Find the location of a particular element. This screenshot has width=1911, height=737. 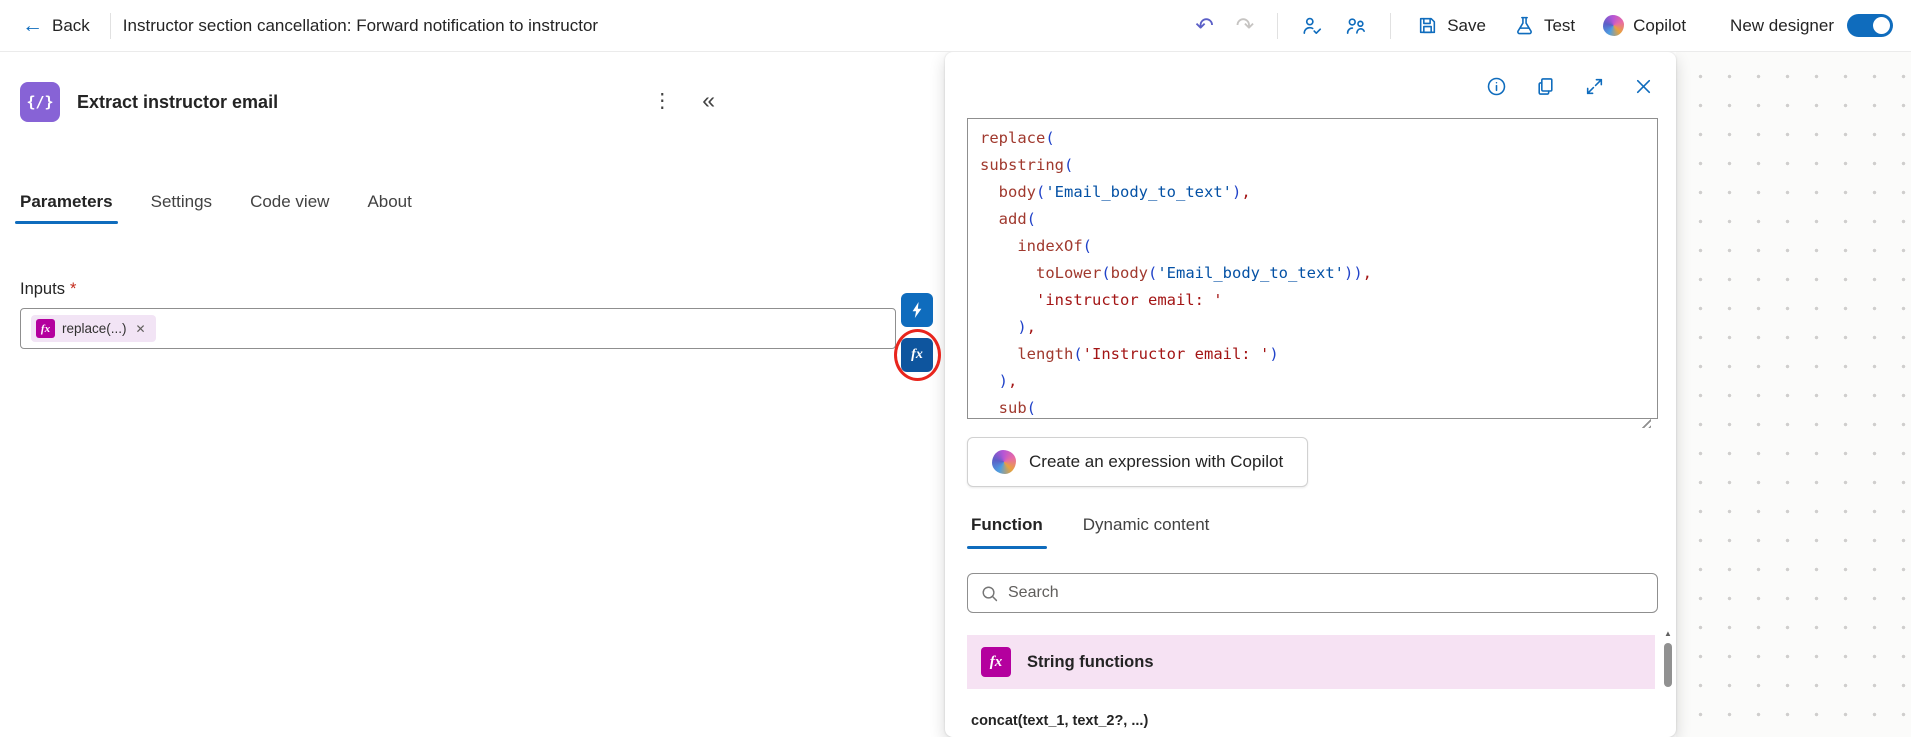

code-line: sub( is located at coordinates (1017, 408).